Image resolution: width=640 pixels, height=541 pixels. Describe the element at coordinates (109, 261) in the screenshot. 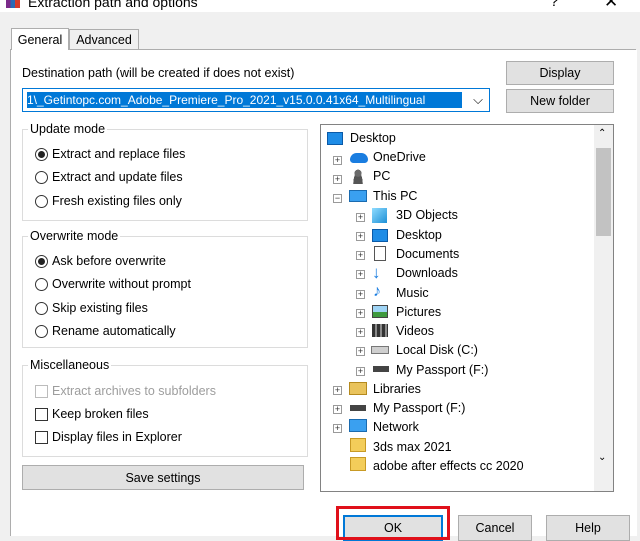

I see `radio-label: Ask before overwrite` at that location.